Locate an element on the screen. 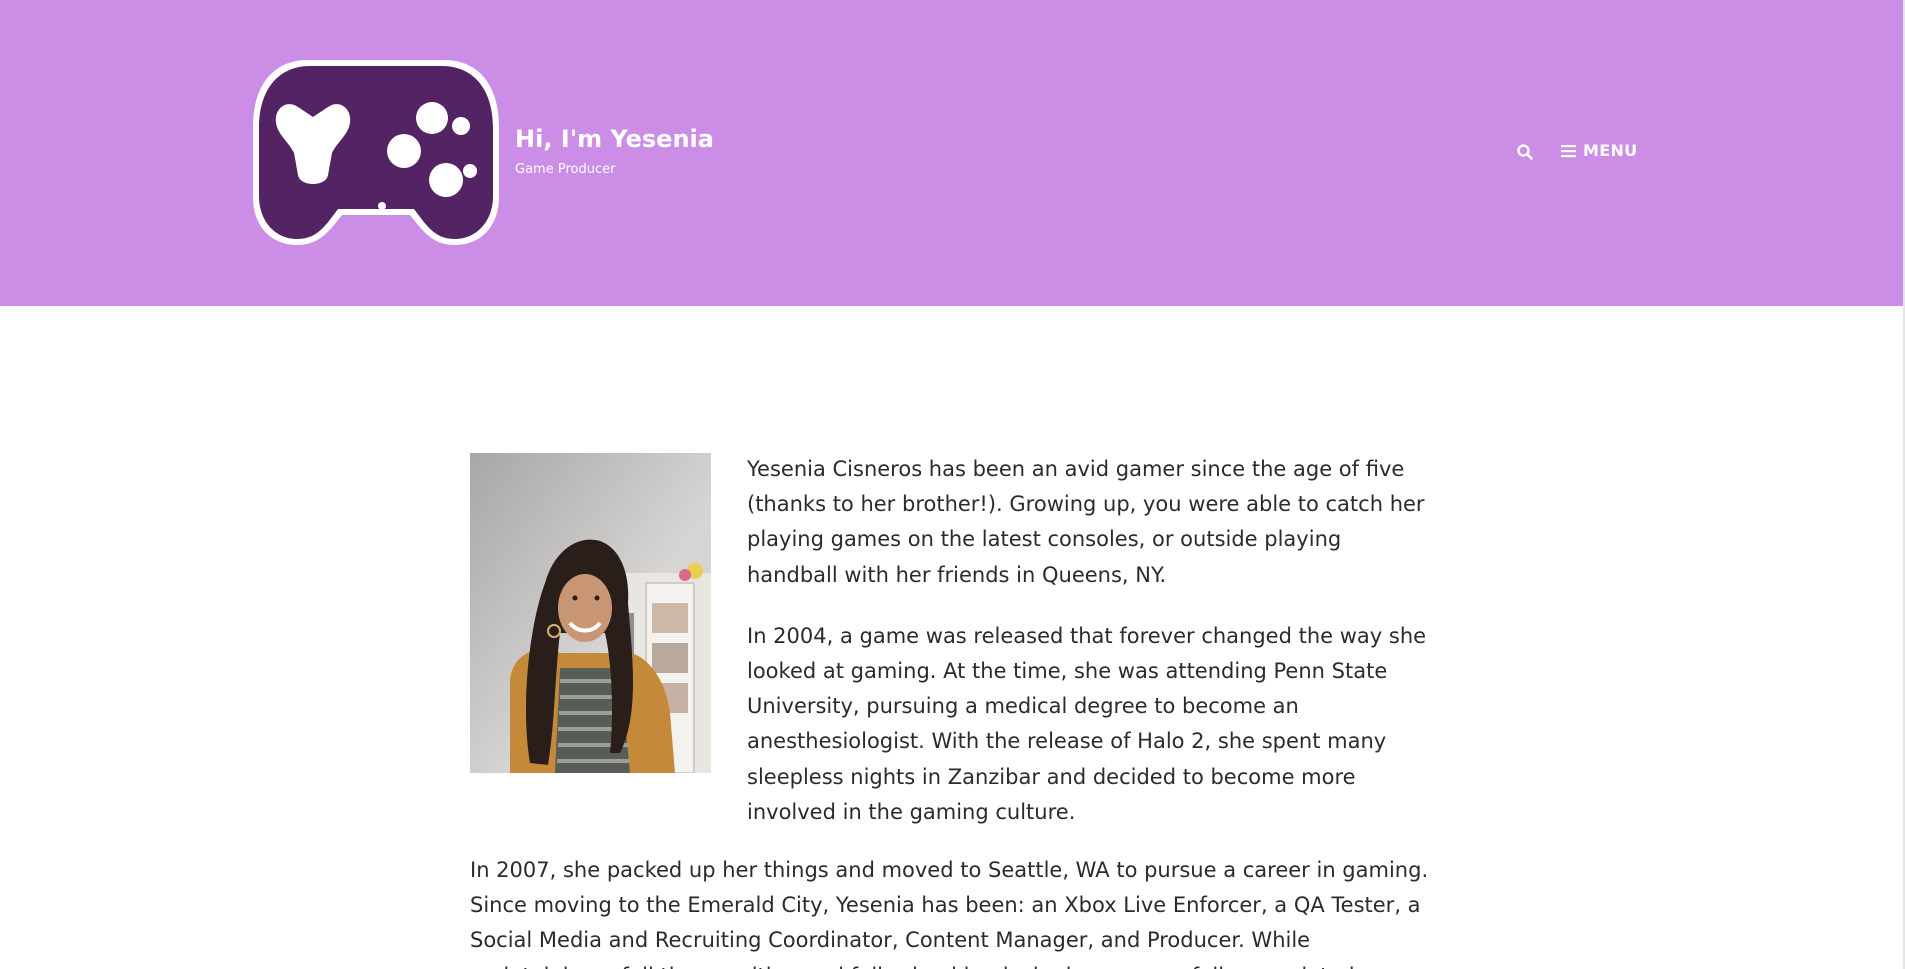 The height and width of the screenshot is (969, 1905). portrait-photo is located at coordinates (590, 613).